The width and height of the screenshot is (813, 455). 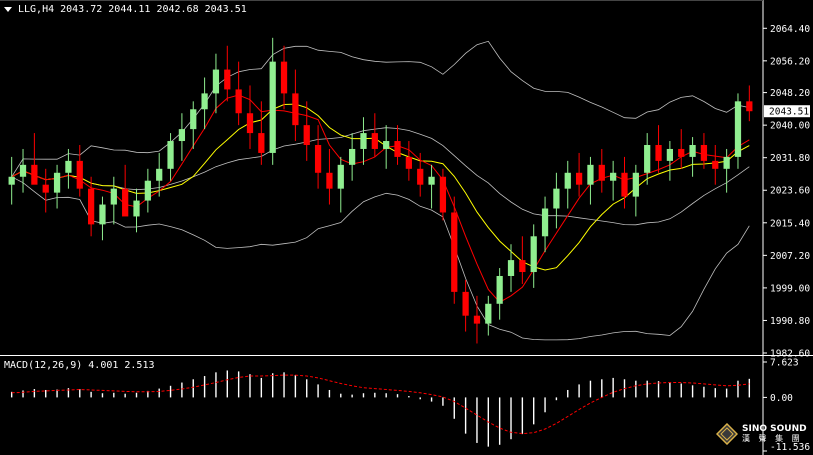 I want to click on price-tick-label: 2015.40, so click(x=790, y=223).